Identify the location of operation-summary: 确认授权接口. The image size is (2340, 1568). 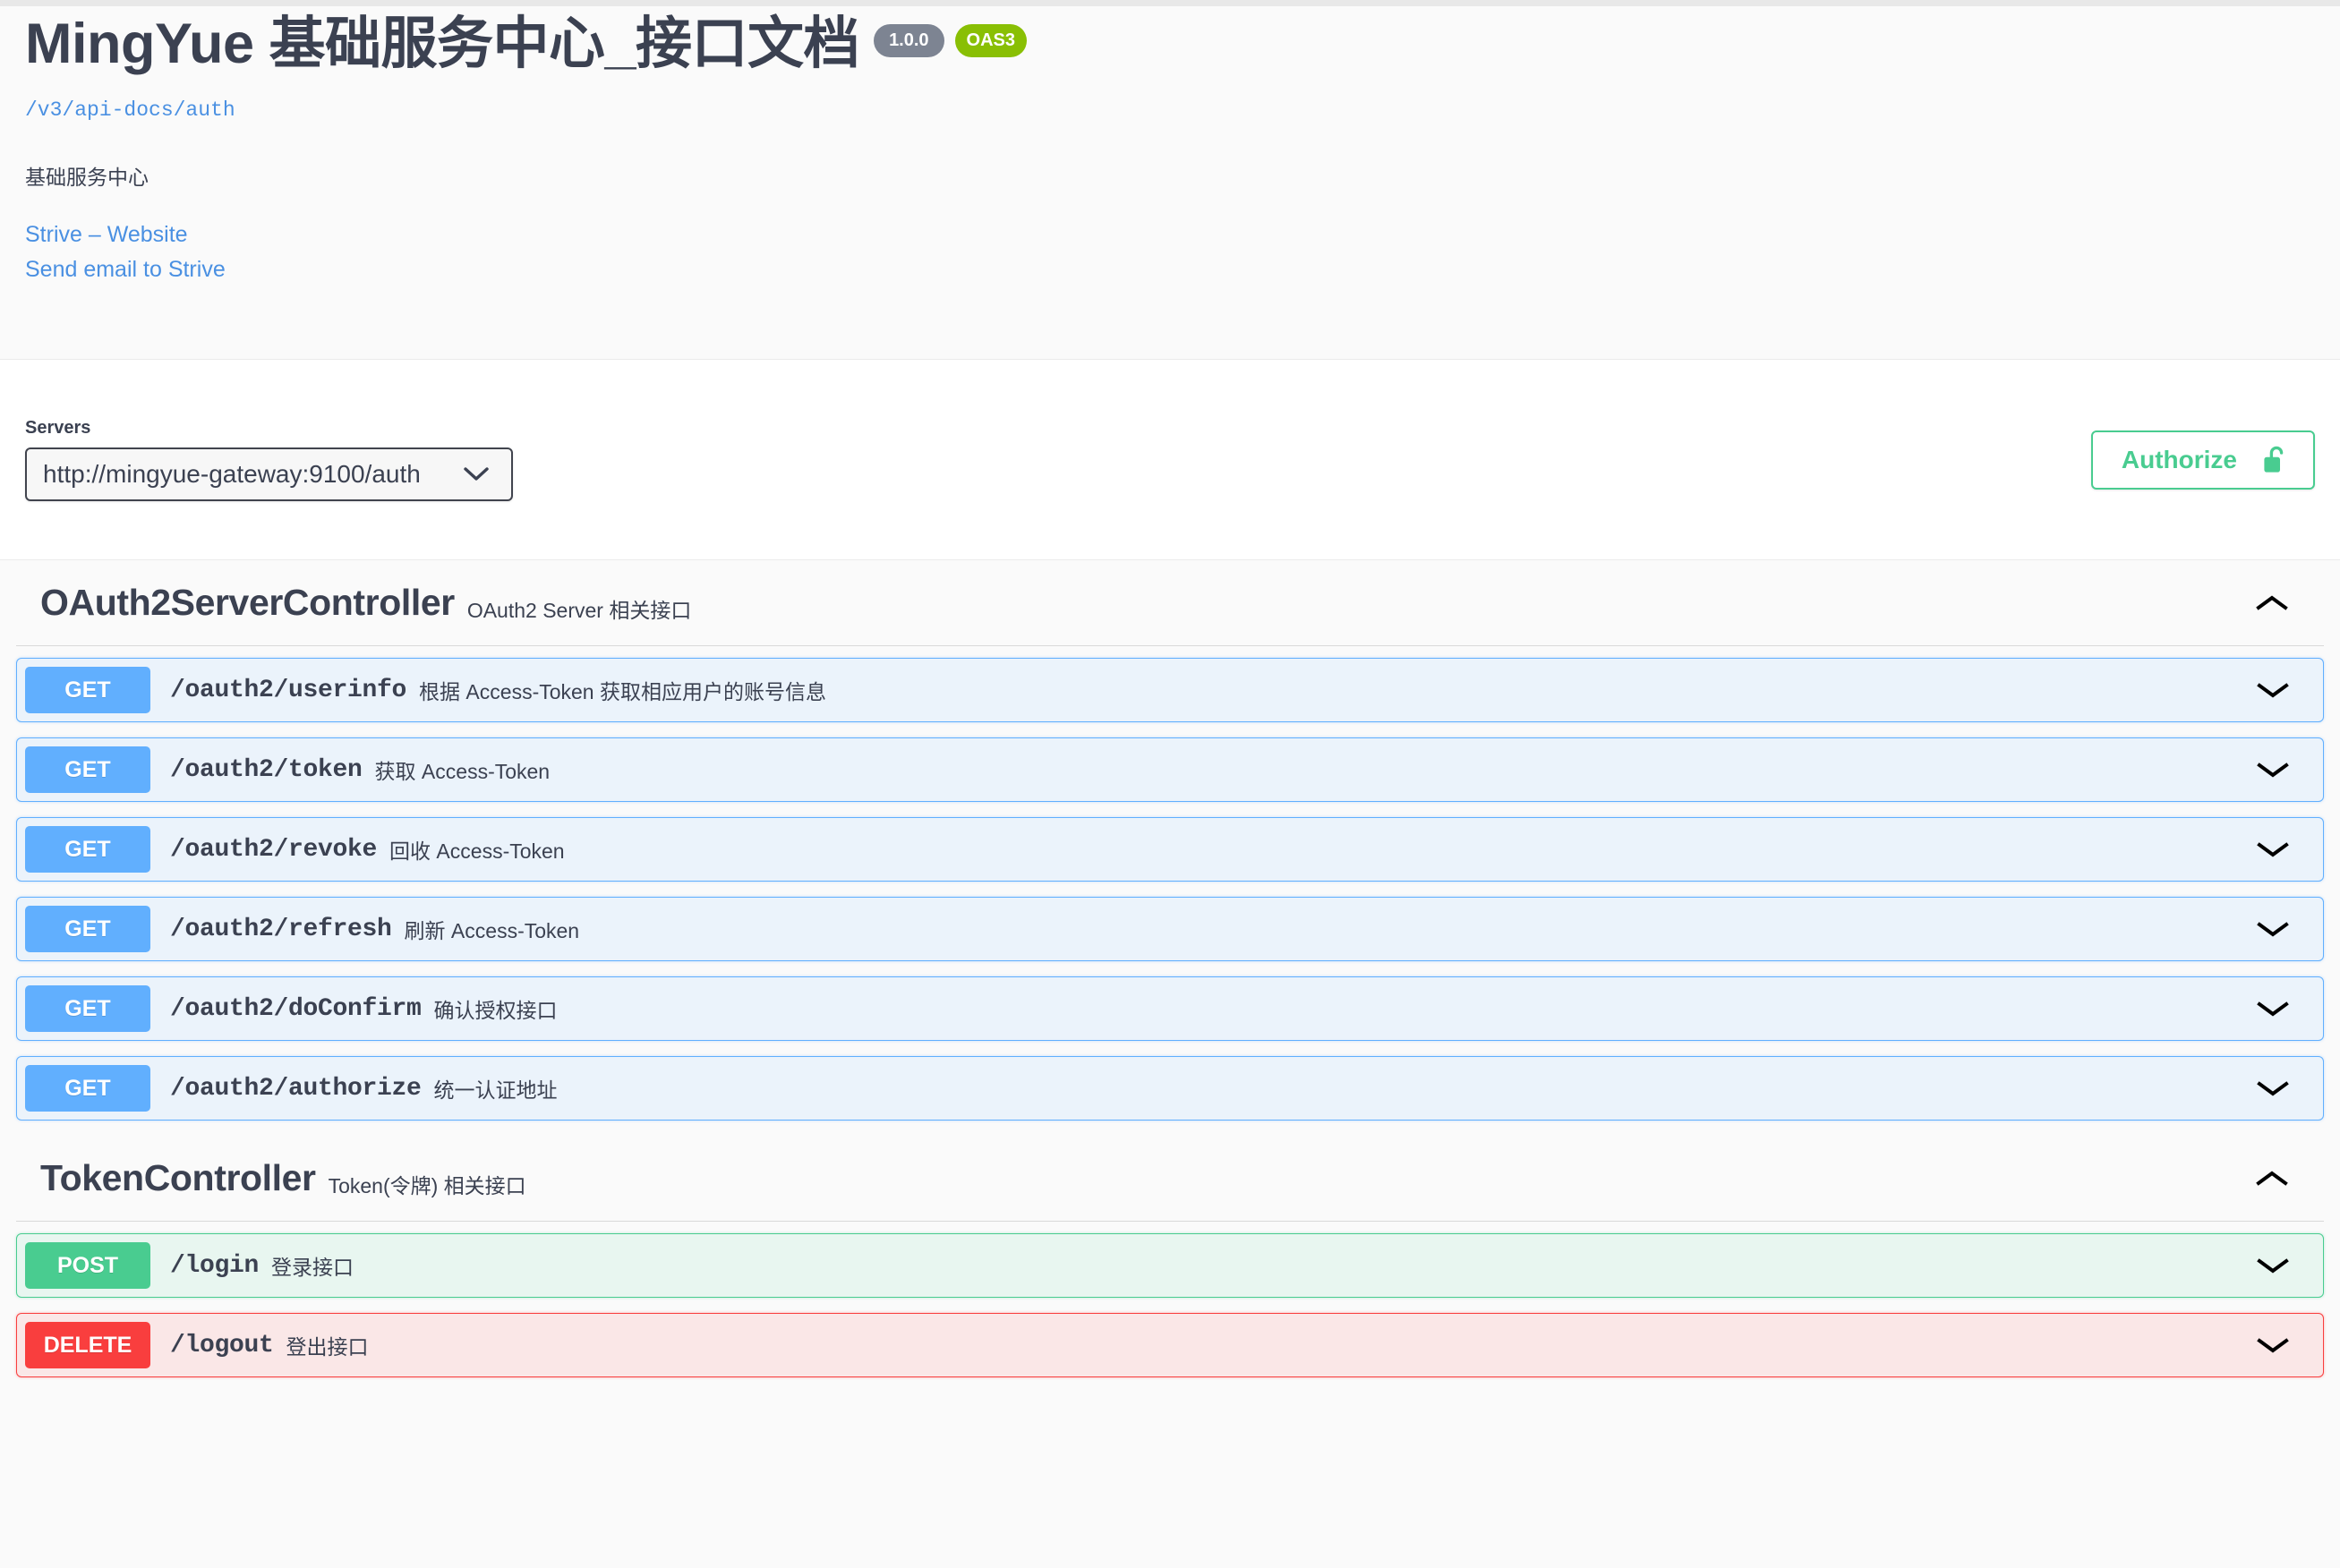
(496, 1010).